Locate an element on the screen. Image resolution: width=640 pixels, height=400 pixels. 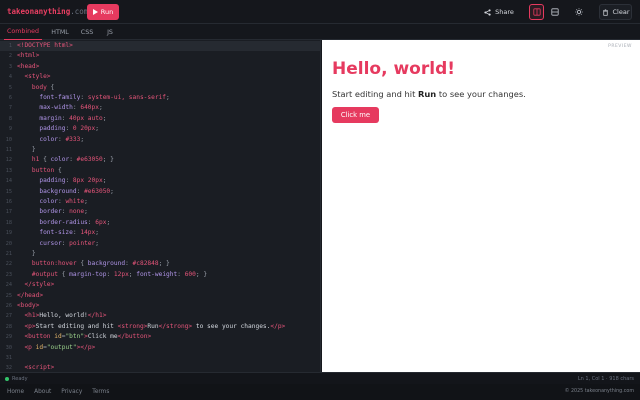
code-text: } is located at coordinates (26, 149).